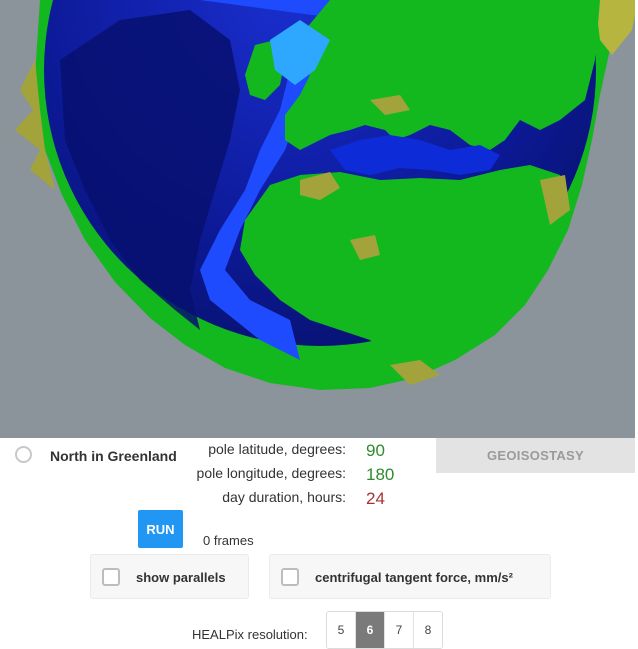  What do you see at coordinates (375, 499) in the screenshot?
I see `day-duration-value: 24` at bounding box center [375, 499].